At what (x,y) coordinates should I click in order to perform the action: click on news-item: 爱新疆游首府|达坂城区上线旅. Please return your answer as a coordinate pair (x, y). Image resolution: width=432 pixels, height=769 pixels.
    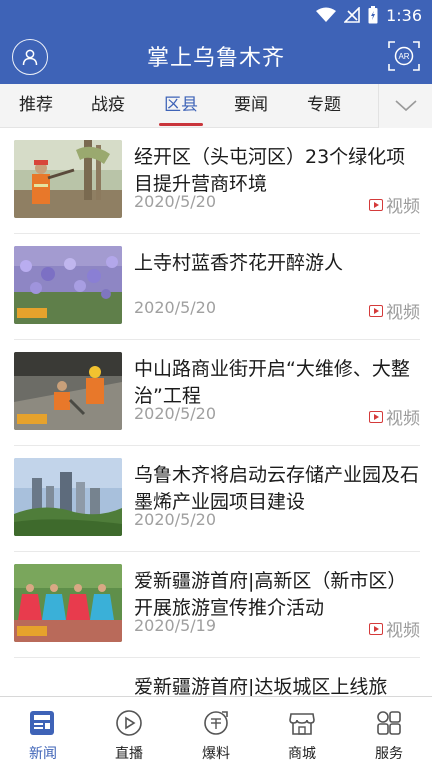
    Looking at the image, I should click on (216, 677).